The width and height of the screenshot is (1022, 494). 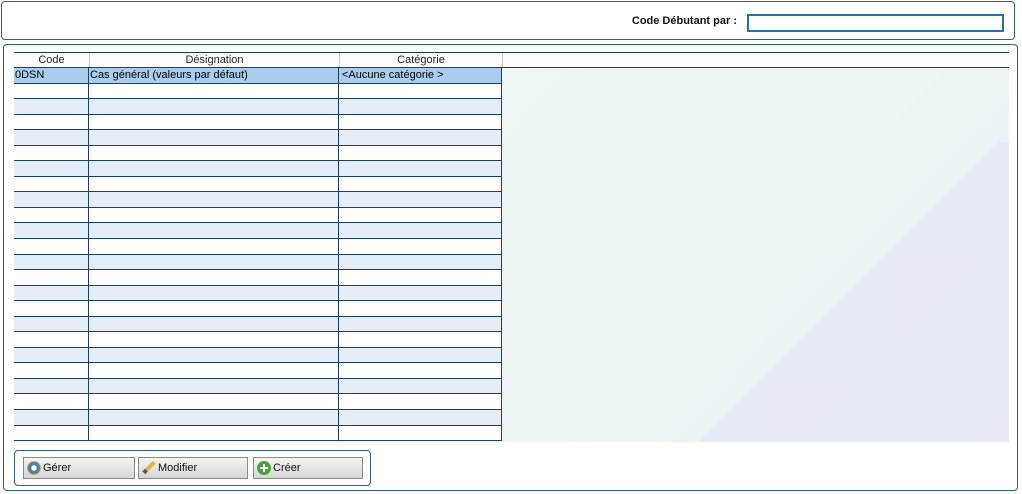 I want to click on filter-panel: Code Débutant par :, so click(x=508, y=20).